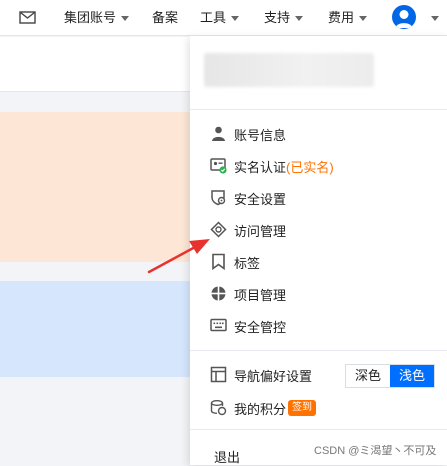 The height and width of the screenshot is (466, 447). I want to click on nav-tools-label: 工具, so click(213, 17).